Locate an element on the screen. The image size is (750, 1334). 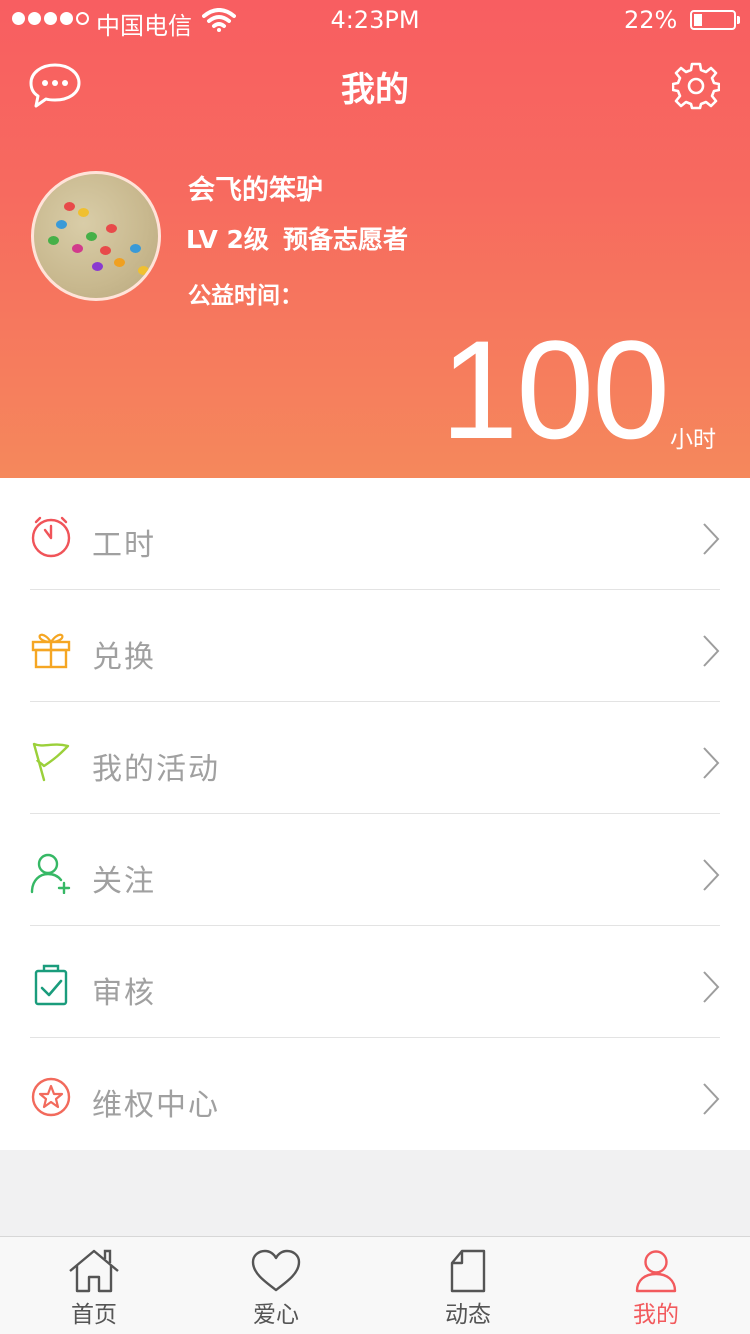
menu-item-work-hours: 工时 is located at coordinates (375, 534).